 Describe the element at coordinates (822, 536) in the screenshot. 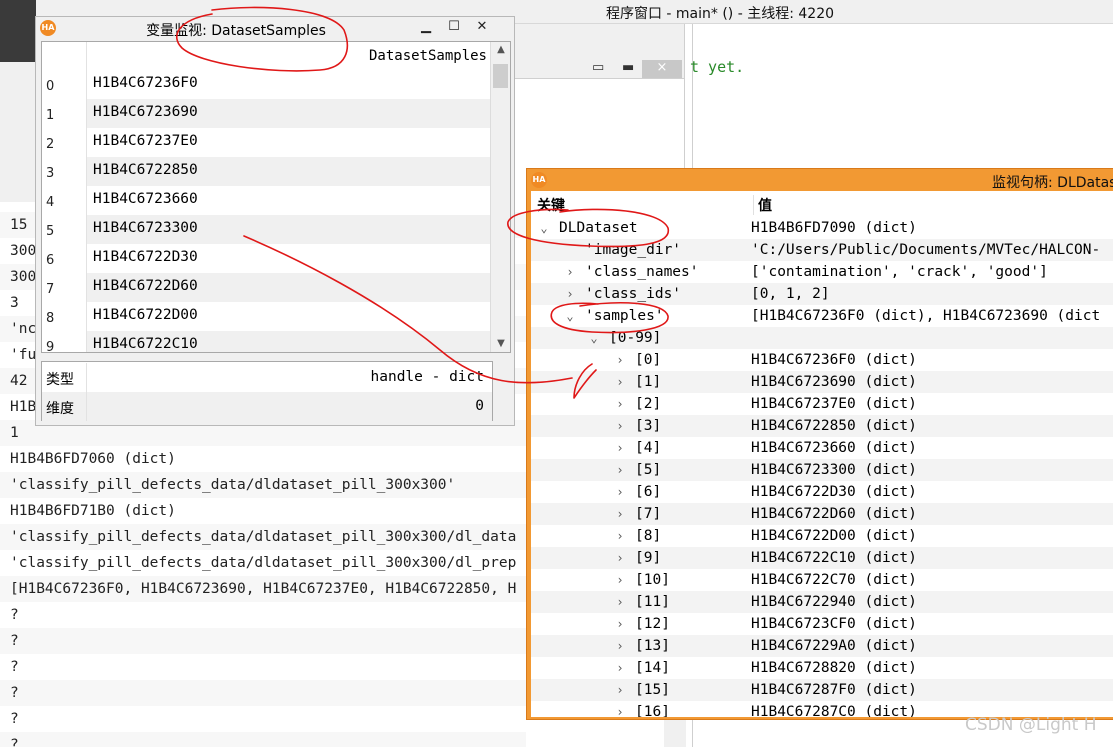

I see `tree-row: › [8] H1B4C6722D00 (dict)` at that location.